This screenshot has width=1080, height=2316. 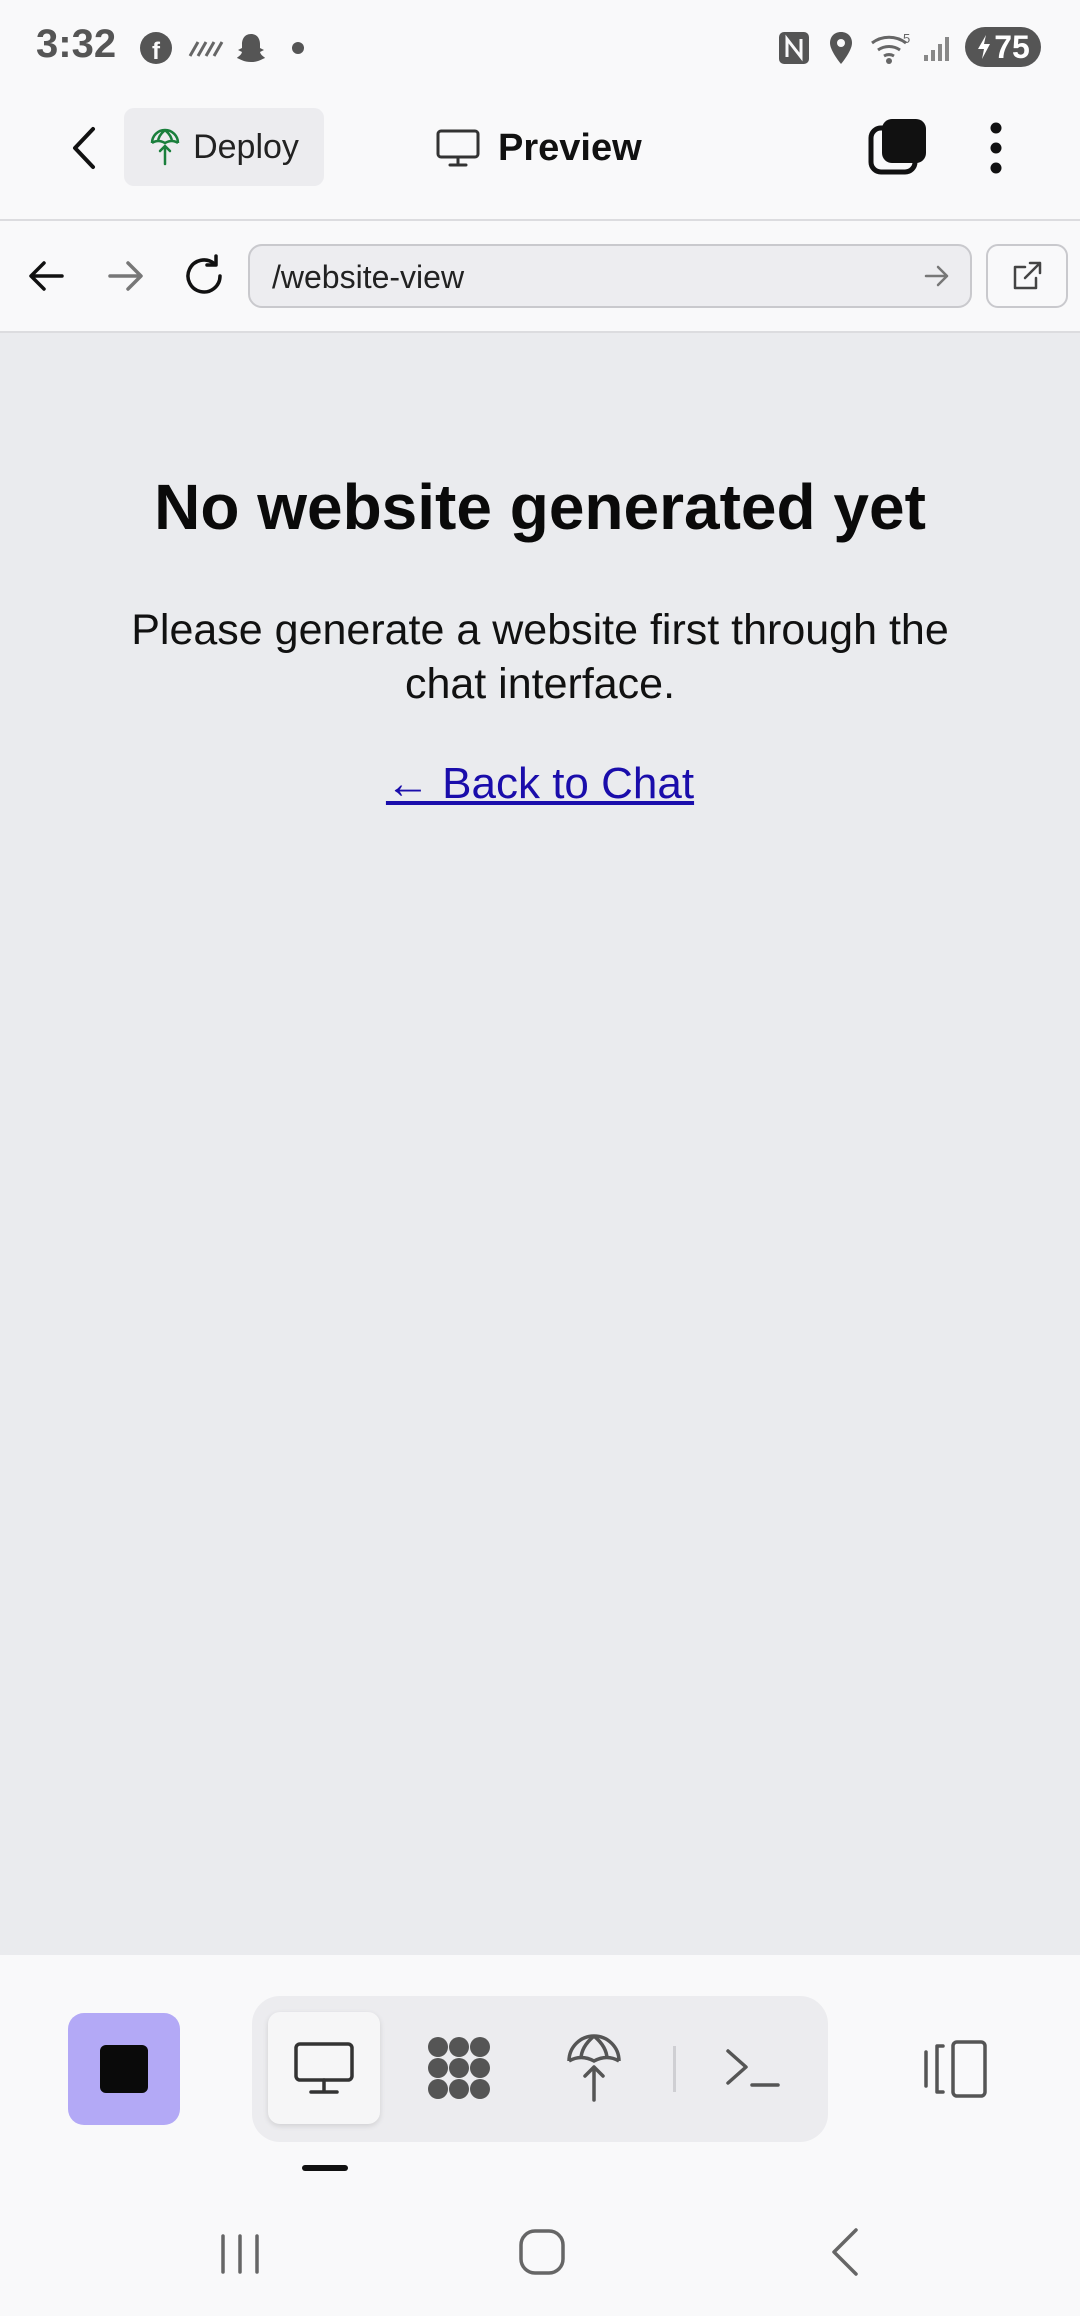 I want to click on recent-apps-button, so click(x=240, y=2254).